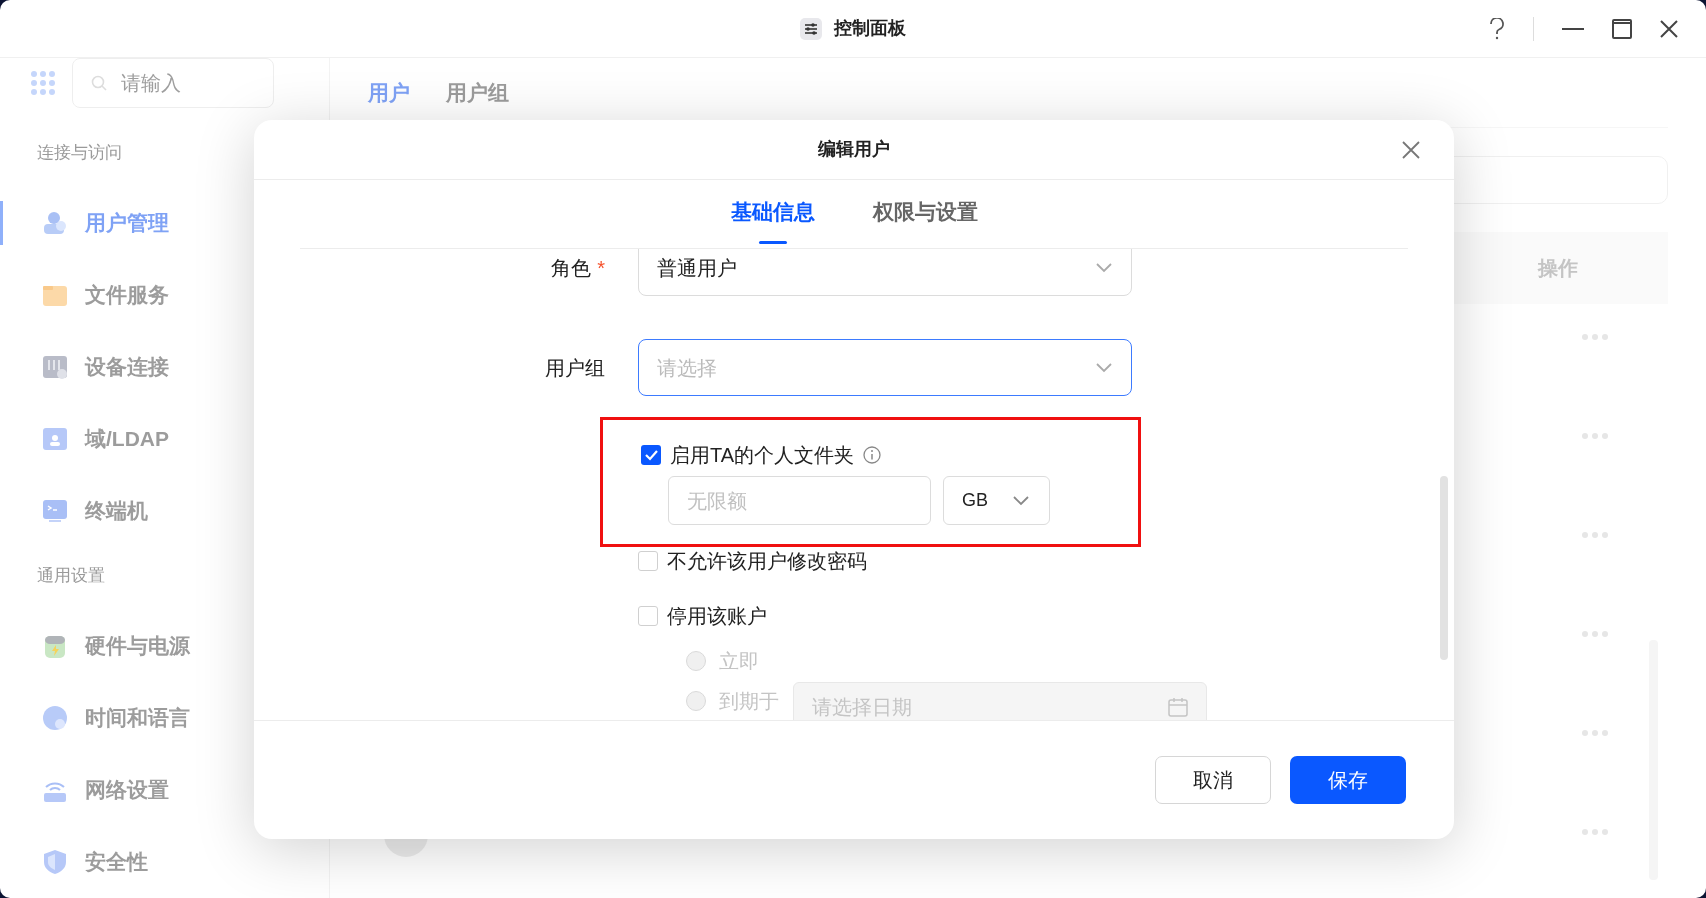  I want to click on tab: 权限与设置, so click(925, 219).